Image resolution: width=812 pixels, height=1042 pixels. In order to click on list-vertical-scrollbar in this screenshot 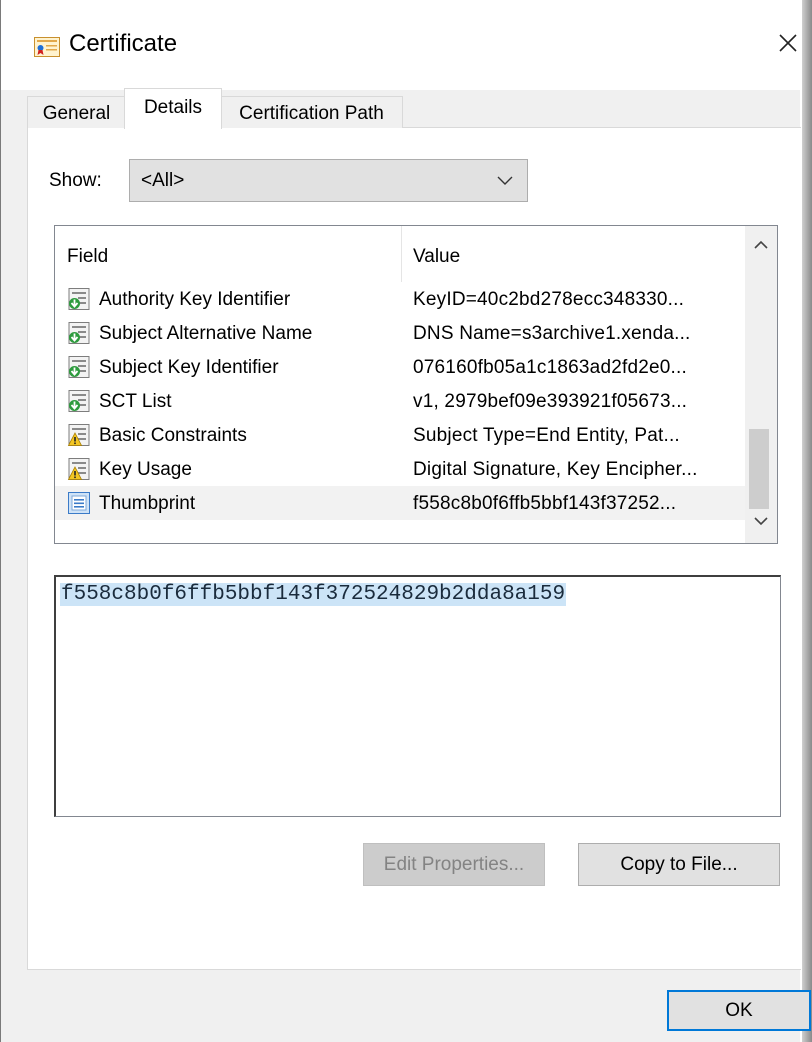, I will do `click(761, 384)`.